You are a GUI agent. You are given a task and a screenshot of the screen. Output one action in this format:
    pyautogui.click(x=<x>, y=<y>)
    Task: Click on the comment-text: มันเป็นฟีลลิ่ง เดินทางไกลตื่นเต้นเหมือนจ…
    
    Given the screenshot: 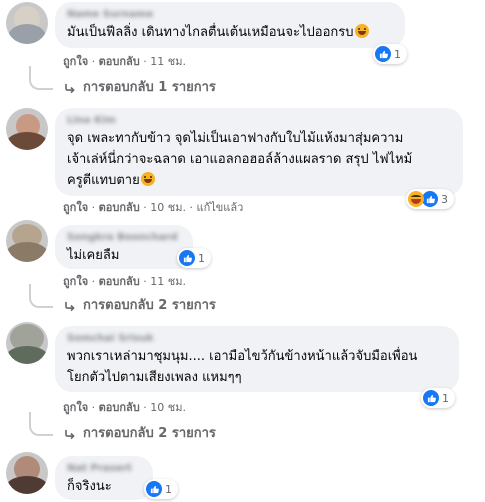 What is the action you would take?
    pyautogui.click(x=230, y=32)
    